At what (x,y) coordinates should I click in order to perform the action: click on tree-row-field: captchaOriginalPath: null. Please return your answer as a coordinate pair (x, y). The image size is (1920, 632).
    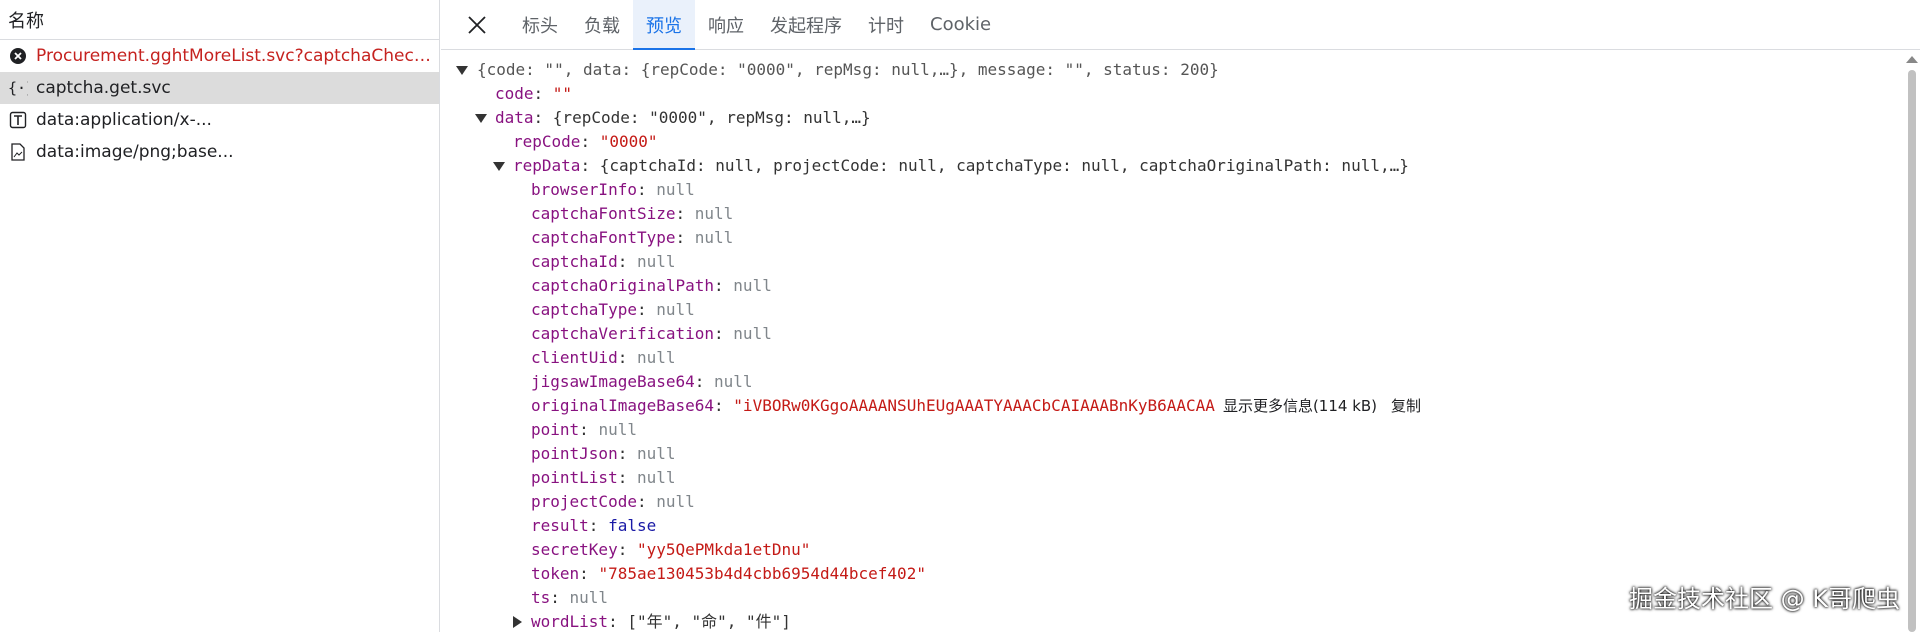
    Looking at the image, I should click on (651, 285).